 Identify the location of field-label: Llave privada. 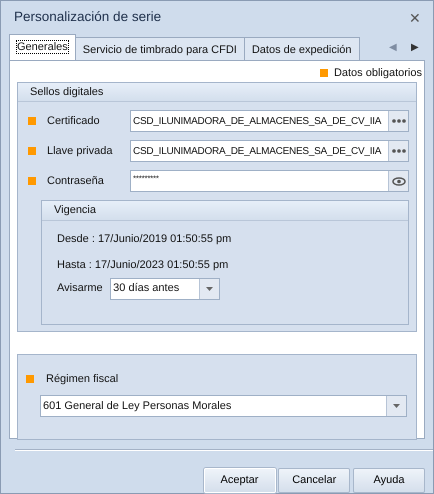
(80, 151).